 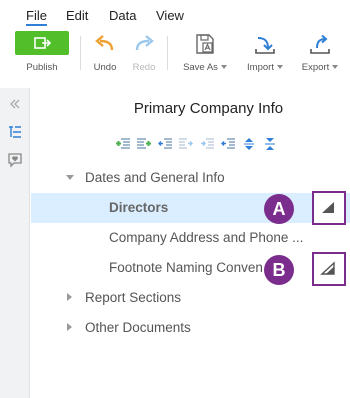 I want to click on move-in-icon, so click(x=207, y=144).